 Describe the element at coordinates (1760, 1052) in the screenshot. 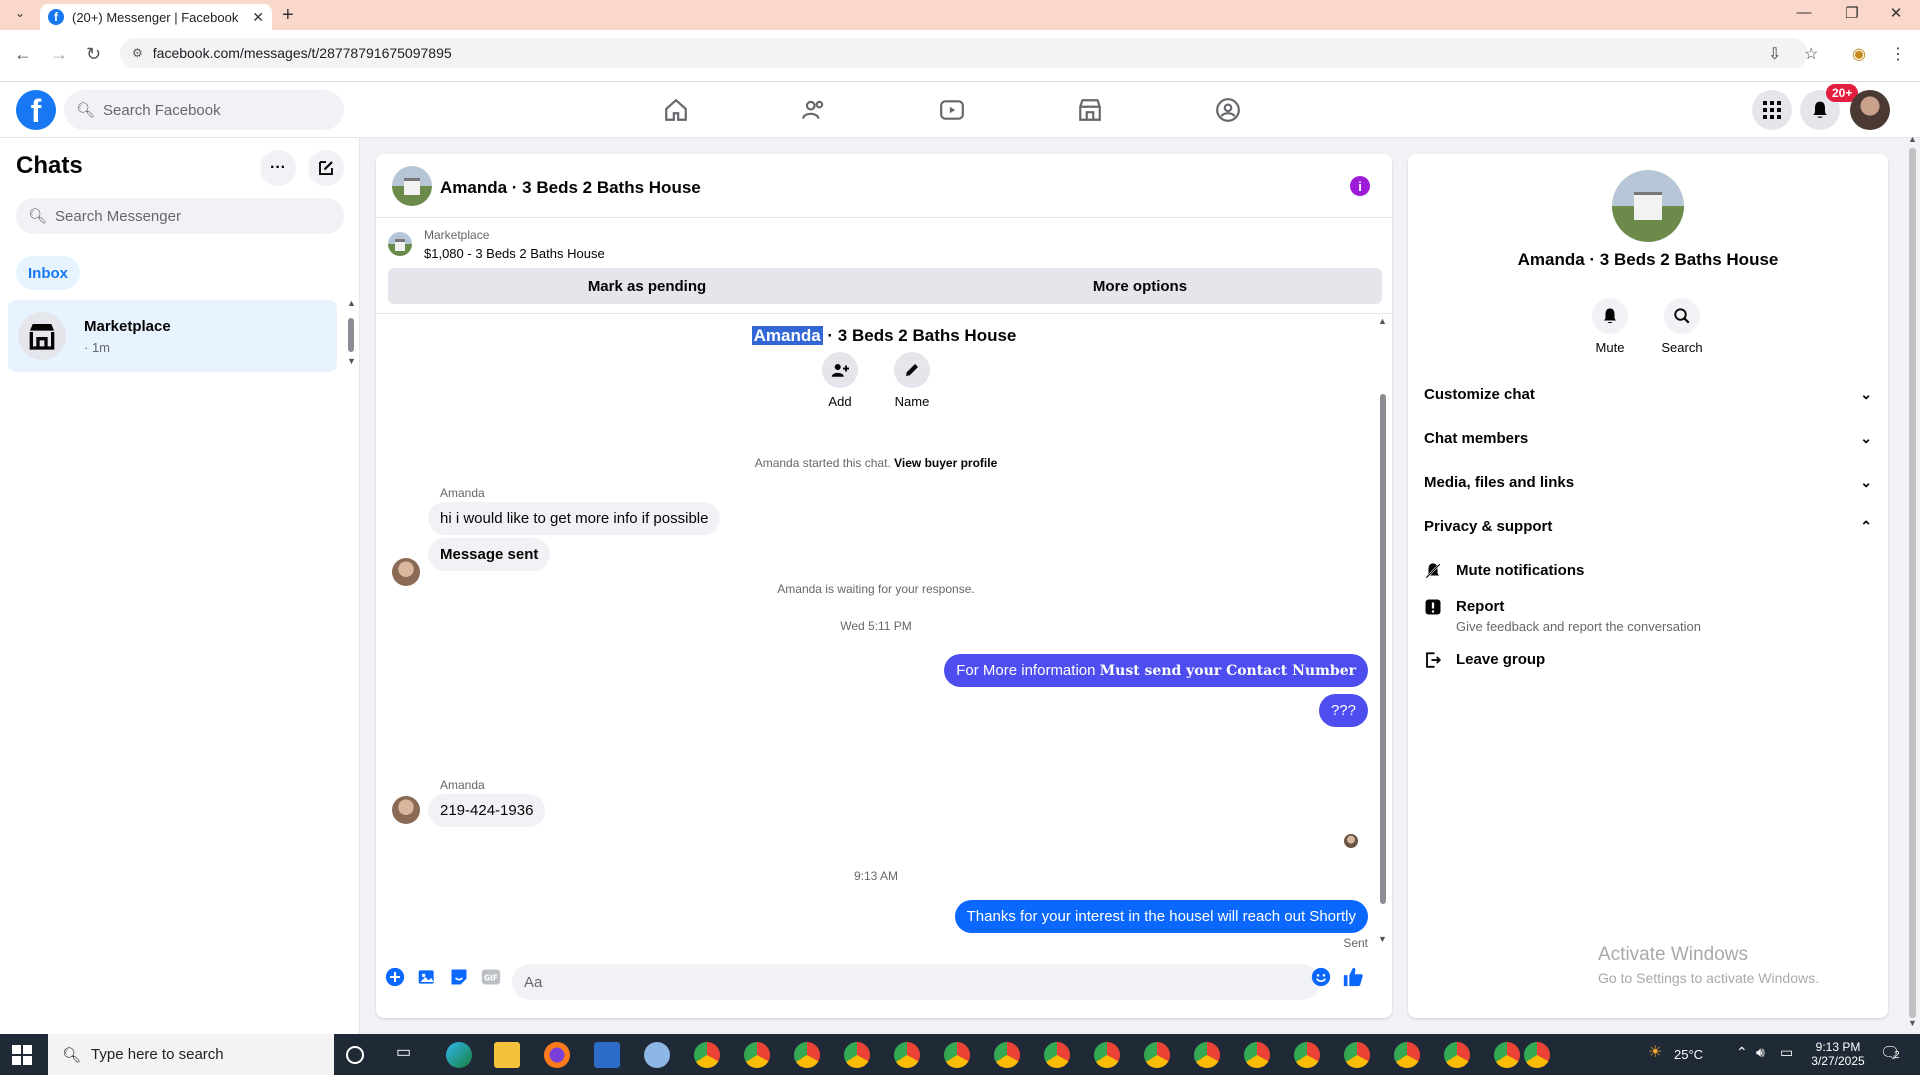

I see `volume-icon: 🔊︎` at that location.